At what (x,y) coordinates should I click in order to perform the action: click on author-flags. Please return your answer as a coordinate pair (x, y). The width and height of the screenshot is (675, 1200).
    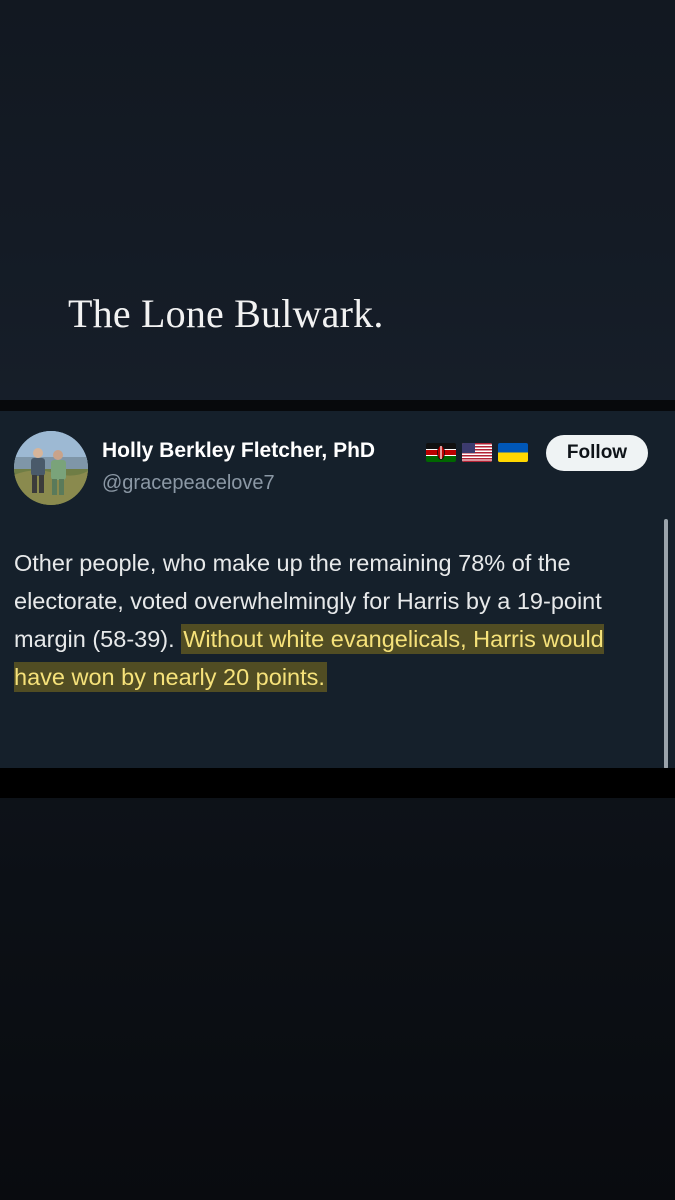
    Looking at the image, I should click on (477, 452).